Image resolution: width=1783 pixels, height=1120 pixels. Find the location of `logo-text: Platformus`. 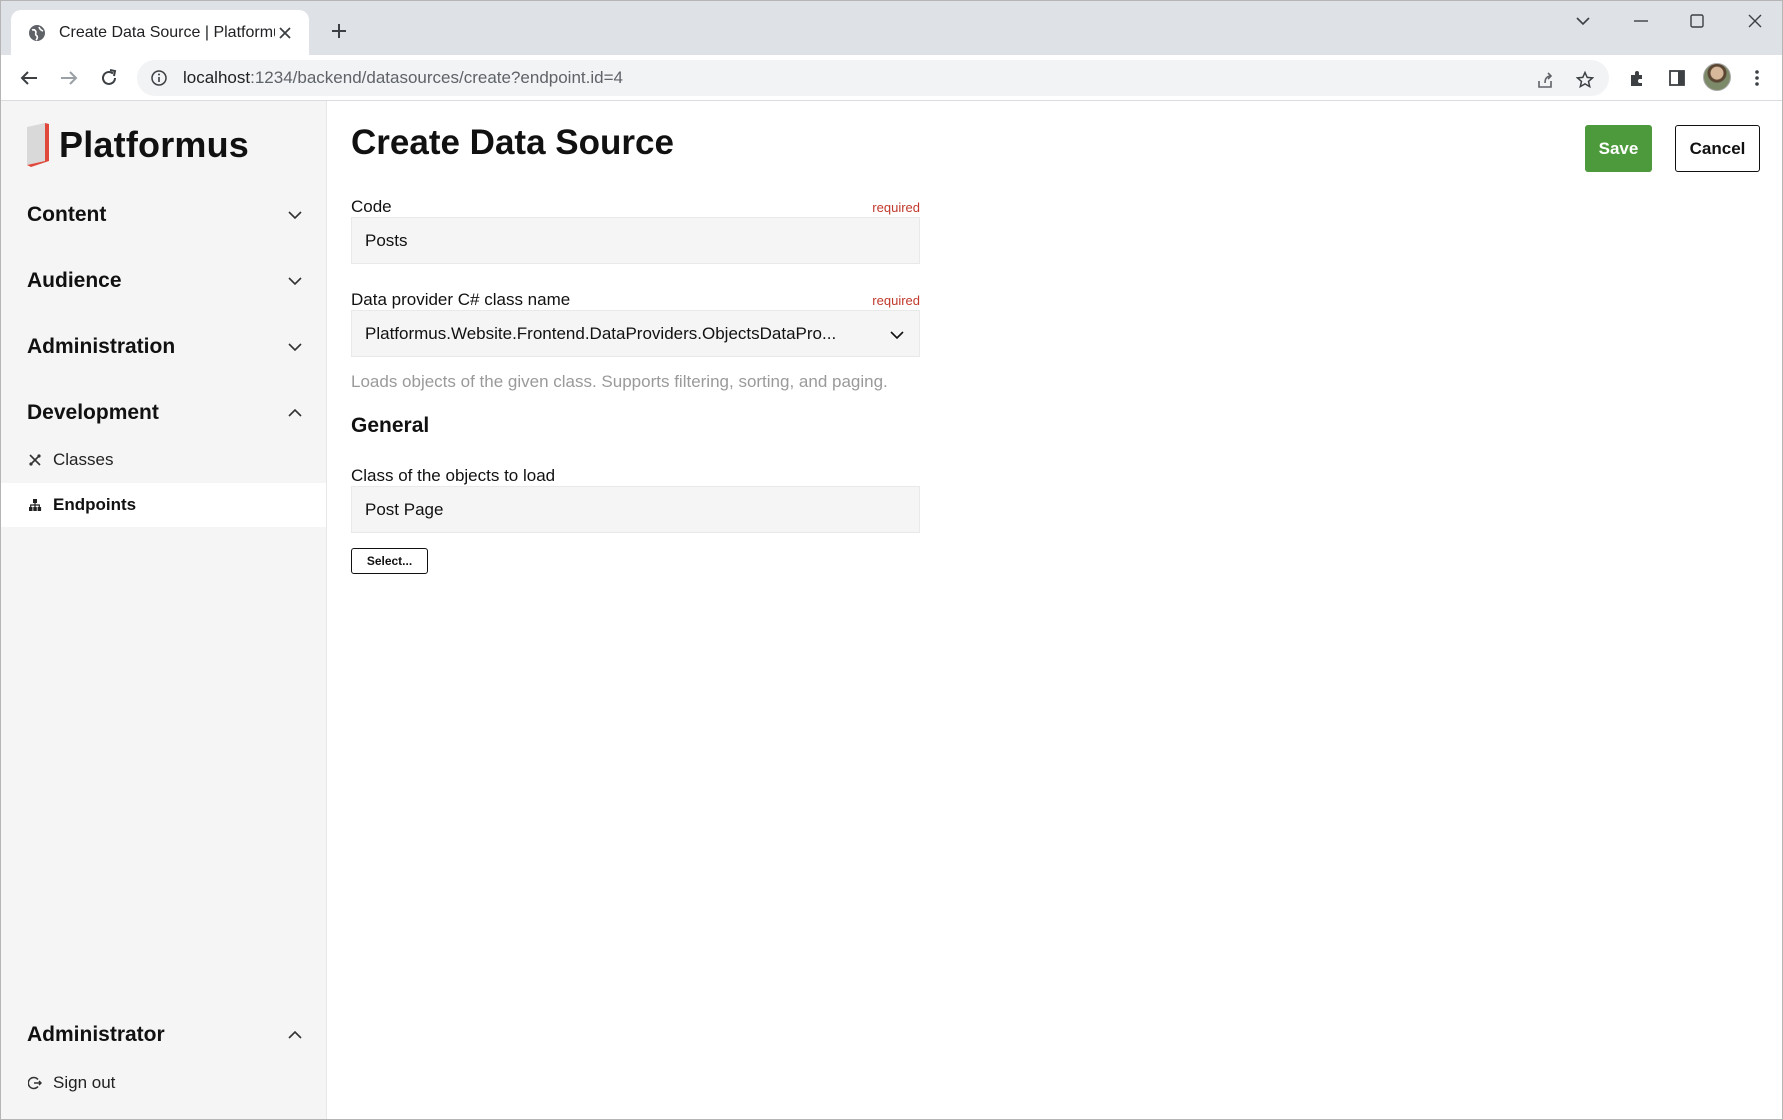

logo-text: Platformus is located at coordinates (154, 144).